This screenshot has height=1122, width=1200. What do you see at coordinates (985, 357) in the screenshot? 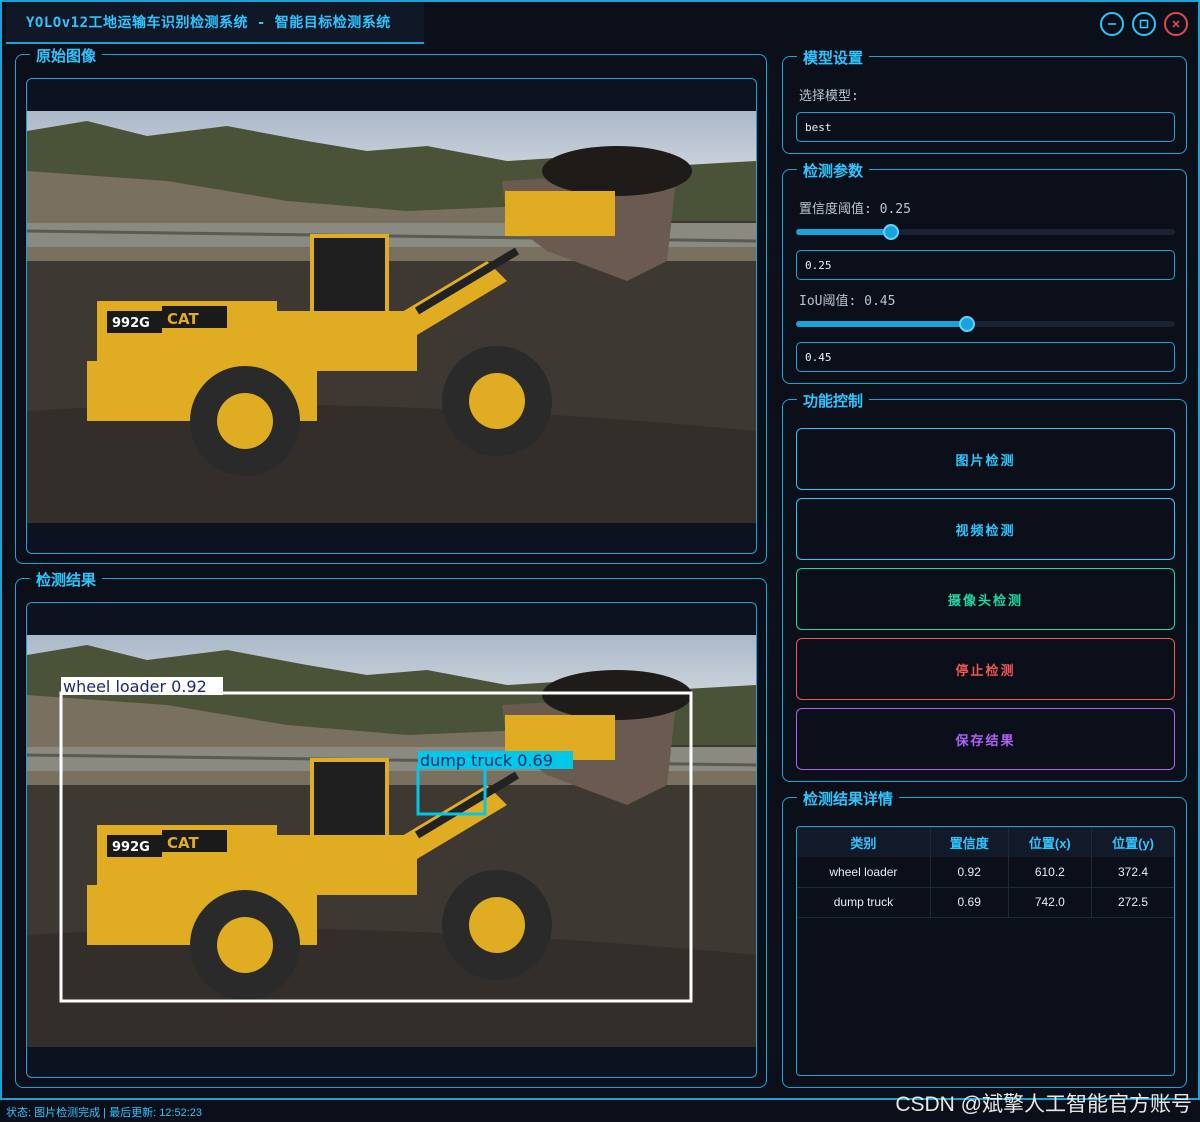
I see `iou-input: 0.45` at bounding box center [985, 357].